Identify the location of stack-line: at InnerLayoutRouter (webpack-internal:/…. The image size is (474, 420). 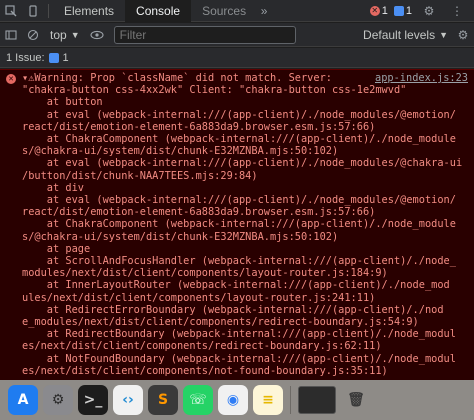
(236, 285).